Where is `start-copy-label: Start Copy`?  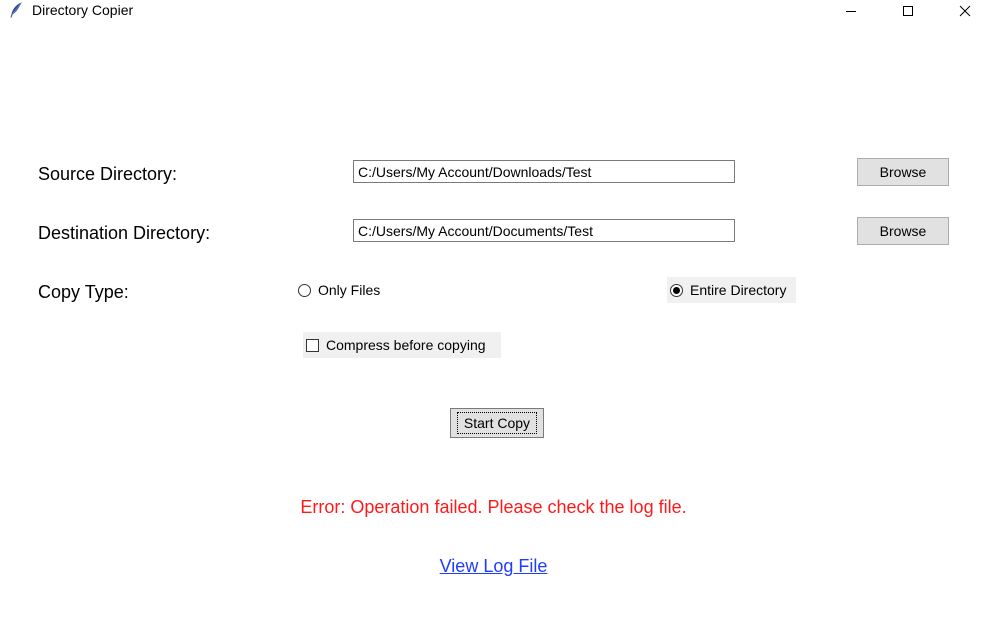 start-copy-label: Start Copy is located at coordinates (497, 423).